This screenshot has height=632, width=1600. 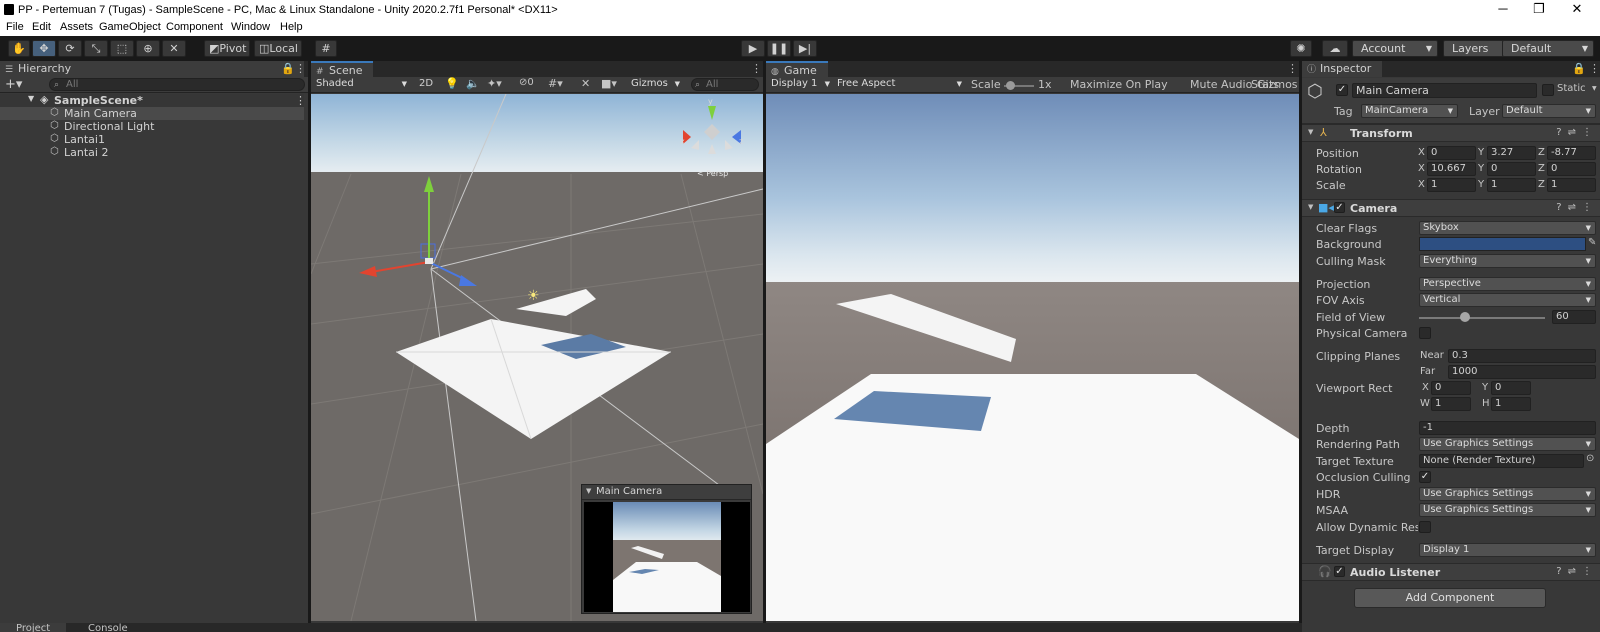 I want to click on hierarchy-search-input: ⌕ All, so click(x=177, y=84).